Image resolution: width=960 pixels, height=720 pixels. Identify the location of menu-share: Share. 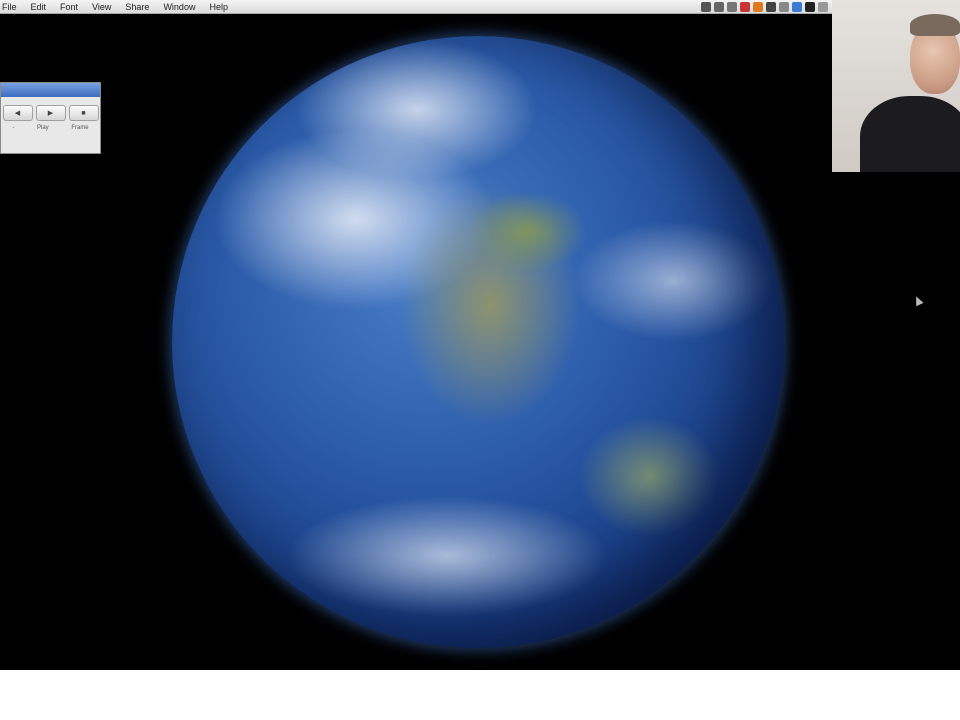
(137, 7).